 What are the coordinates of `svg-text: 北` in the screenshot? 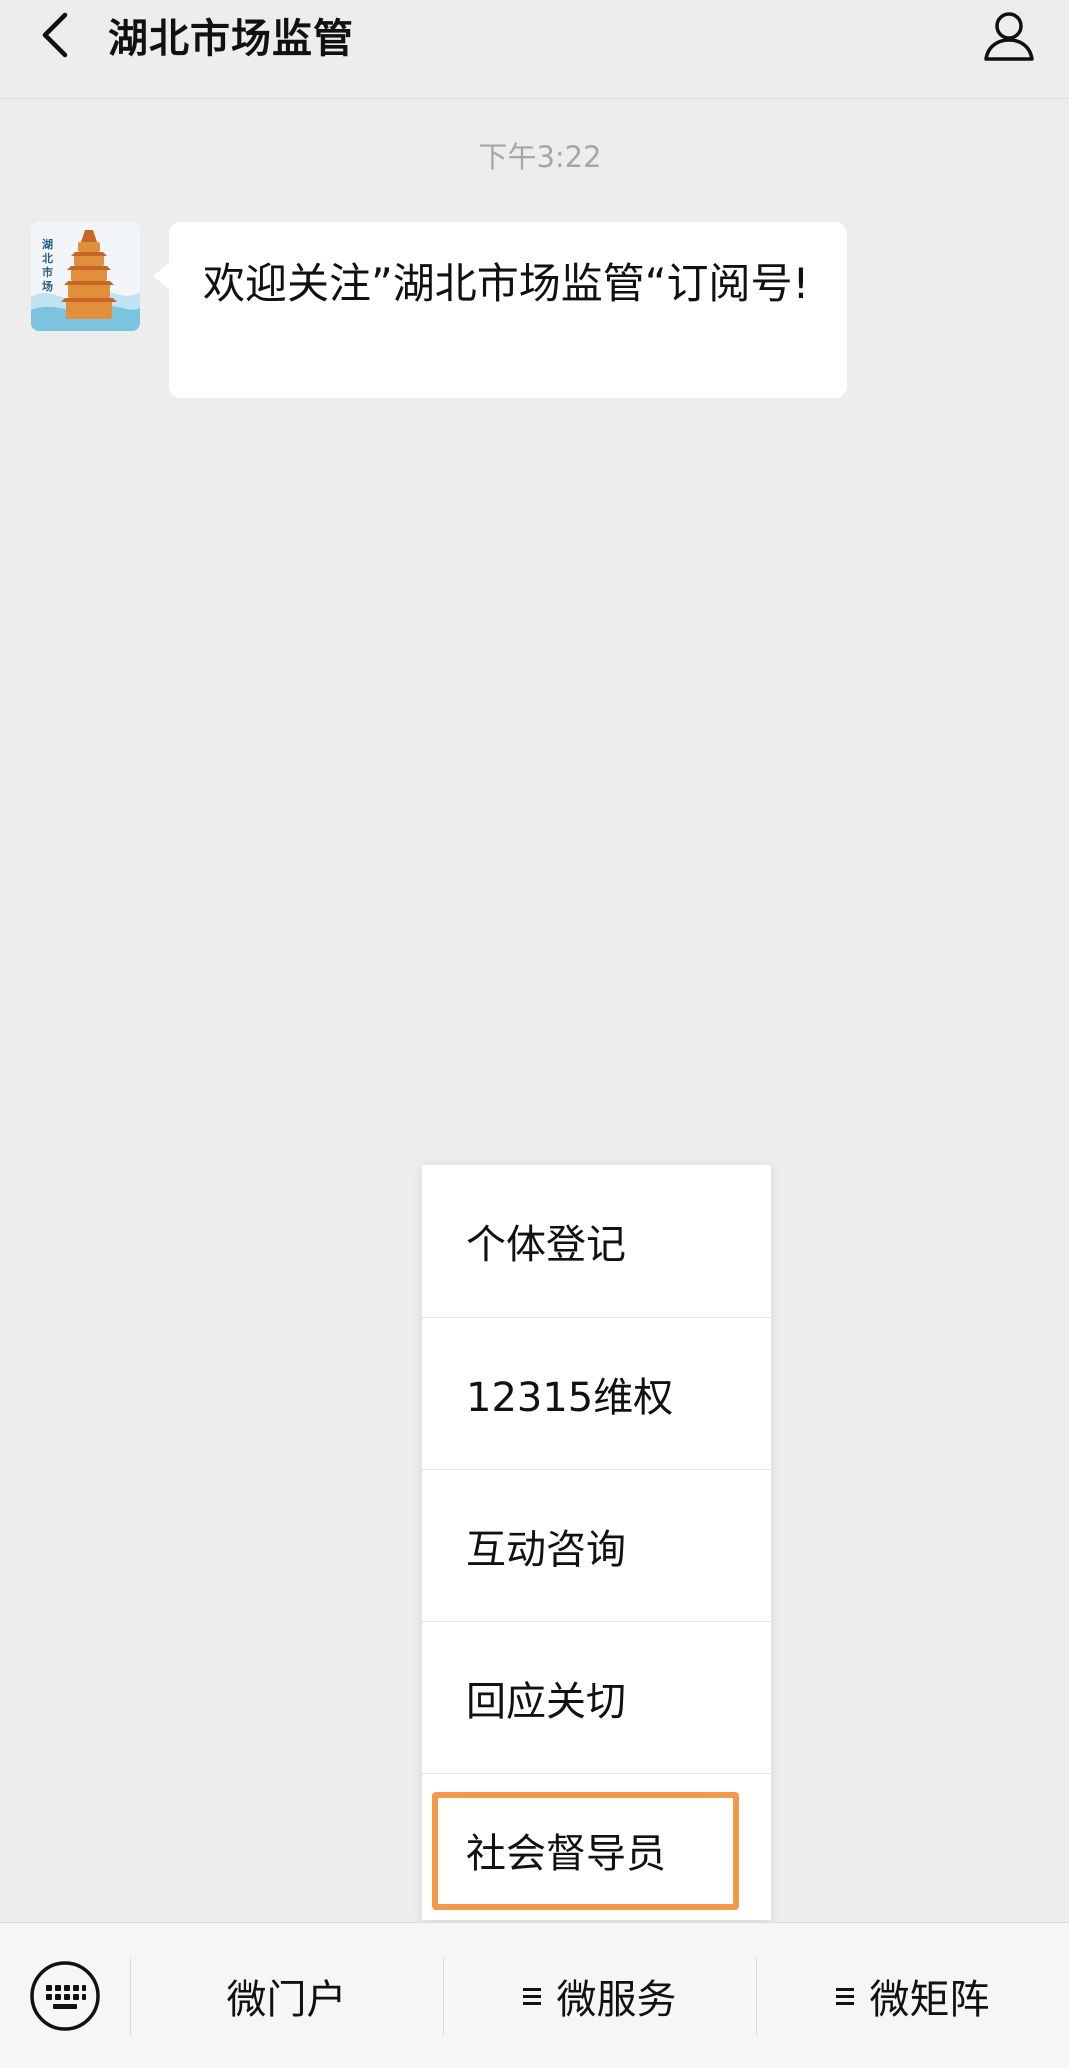 It's located at (47, 258).